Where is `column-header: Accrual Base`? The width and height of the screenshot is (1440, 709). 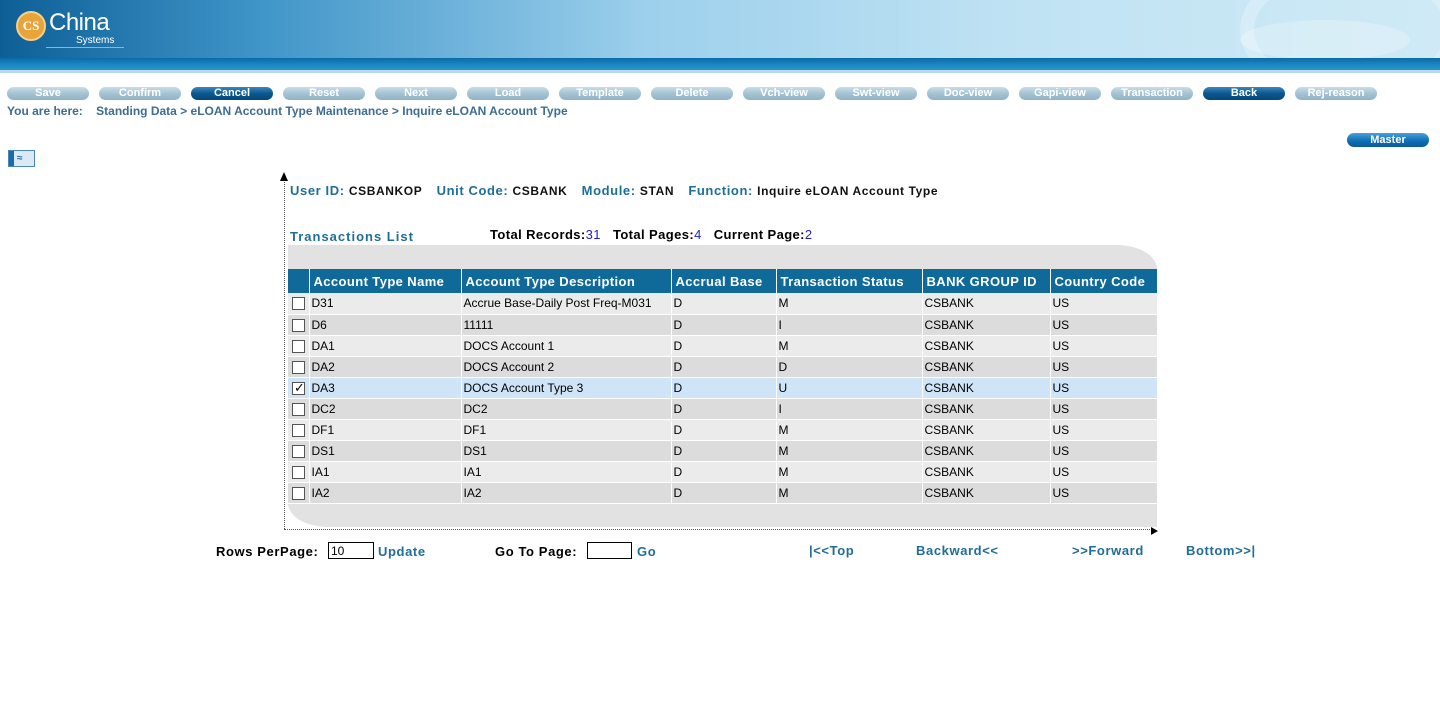 column-header: Accrual Base is located at coordinates (724, 281).